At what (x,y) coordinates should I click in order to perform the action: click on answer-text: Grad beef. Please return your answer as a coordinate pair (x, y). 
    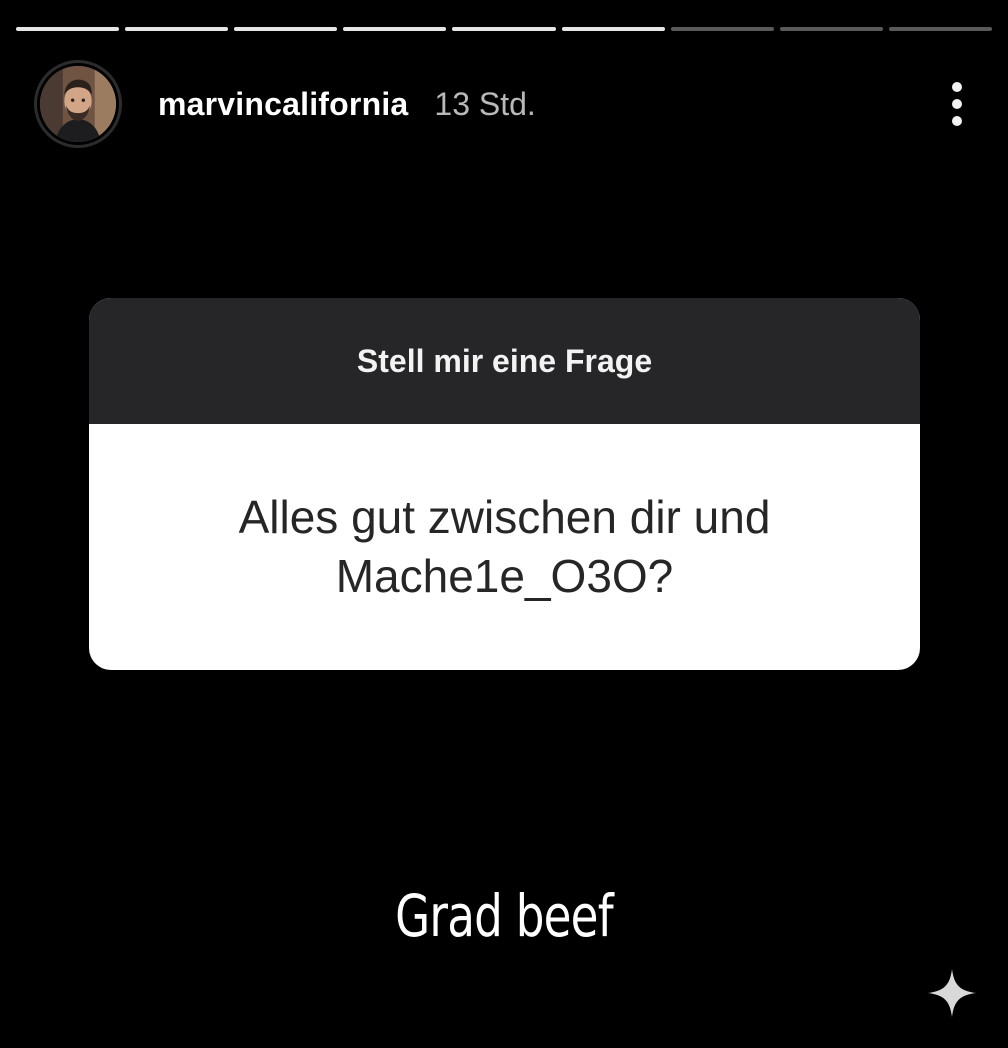
    Looking at the image, I should click on (504, 916).